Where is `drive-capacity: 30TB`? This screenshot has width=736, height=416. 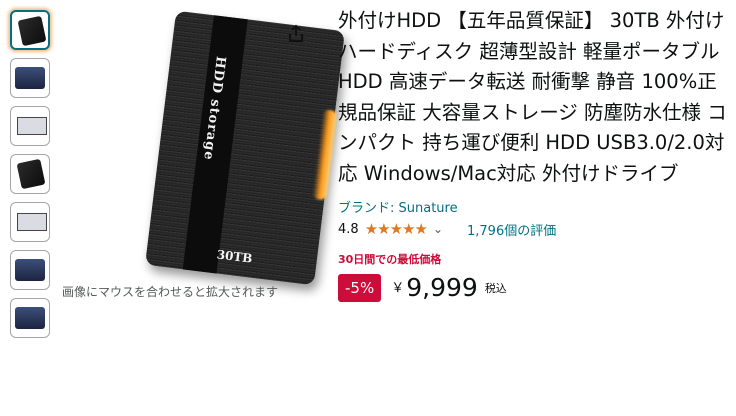 drive-capacity: 30TB is located at coordinates (234, 256).